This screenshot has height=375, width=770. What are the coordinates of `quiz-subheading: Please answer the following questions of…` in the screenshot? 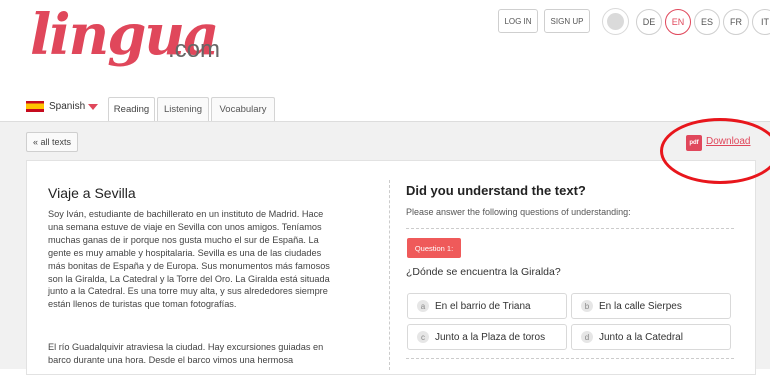 It's located at (518, 212).